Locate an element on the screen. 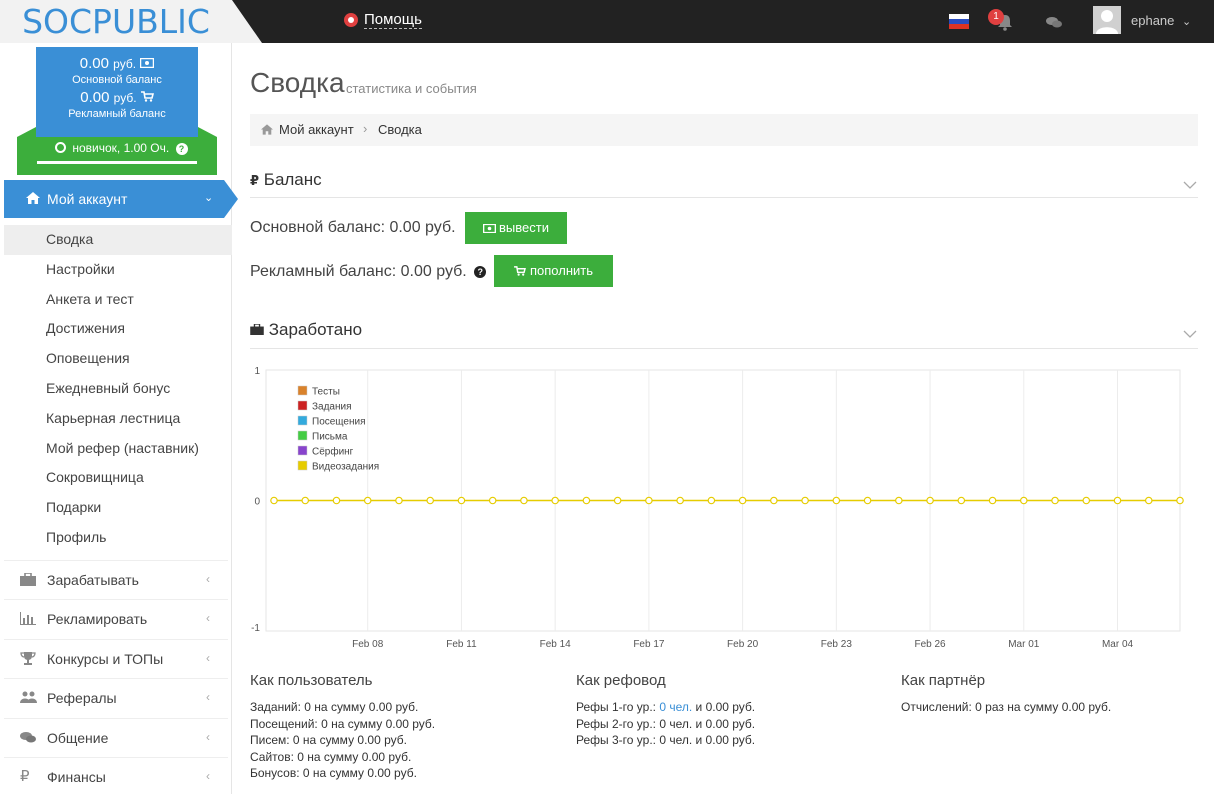 This screenshot has height=794, width=1214. topup-button: пополнить is located at coordinates (553, 271).